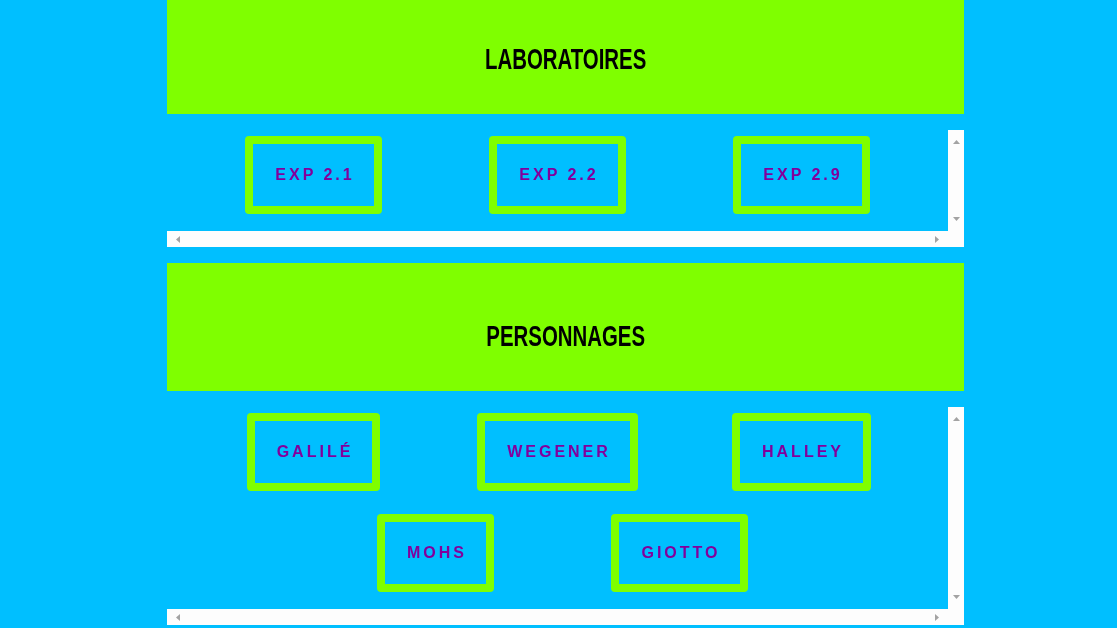 The image size is (1117, 628). What do you see at coordinates (313, 175) in the screenshot?
I see `nav-button: EXP 2.1` at bounding box center [313, 175].